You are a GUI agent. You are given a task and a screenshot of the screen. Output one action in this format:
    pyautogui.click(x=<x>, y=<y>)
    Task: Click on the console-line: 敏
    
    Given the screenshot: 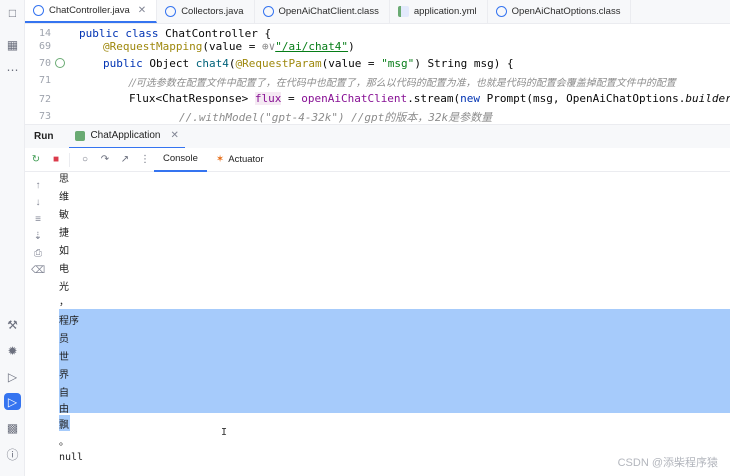 What is the action you would take?
    pyautogui.click(x=64, y=215)
    